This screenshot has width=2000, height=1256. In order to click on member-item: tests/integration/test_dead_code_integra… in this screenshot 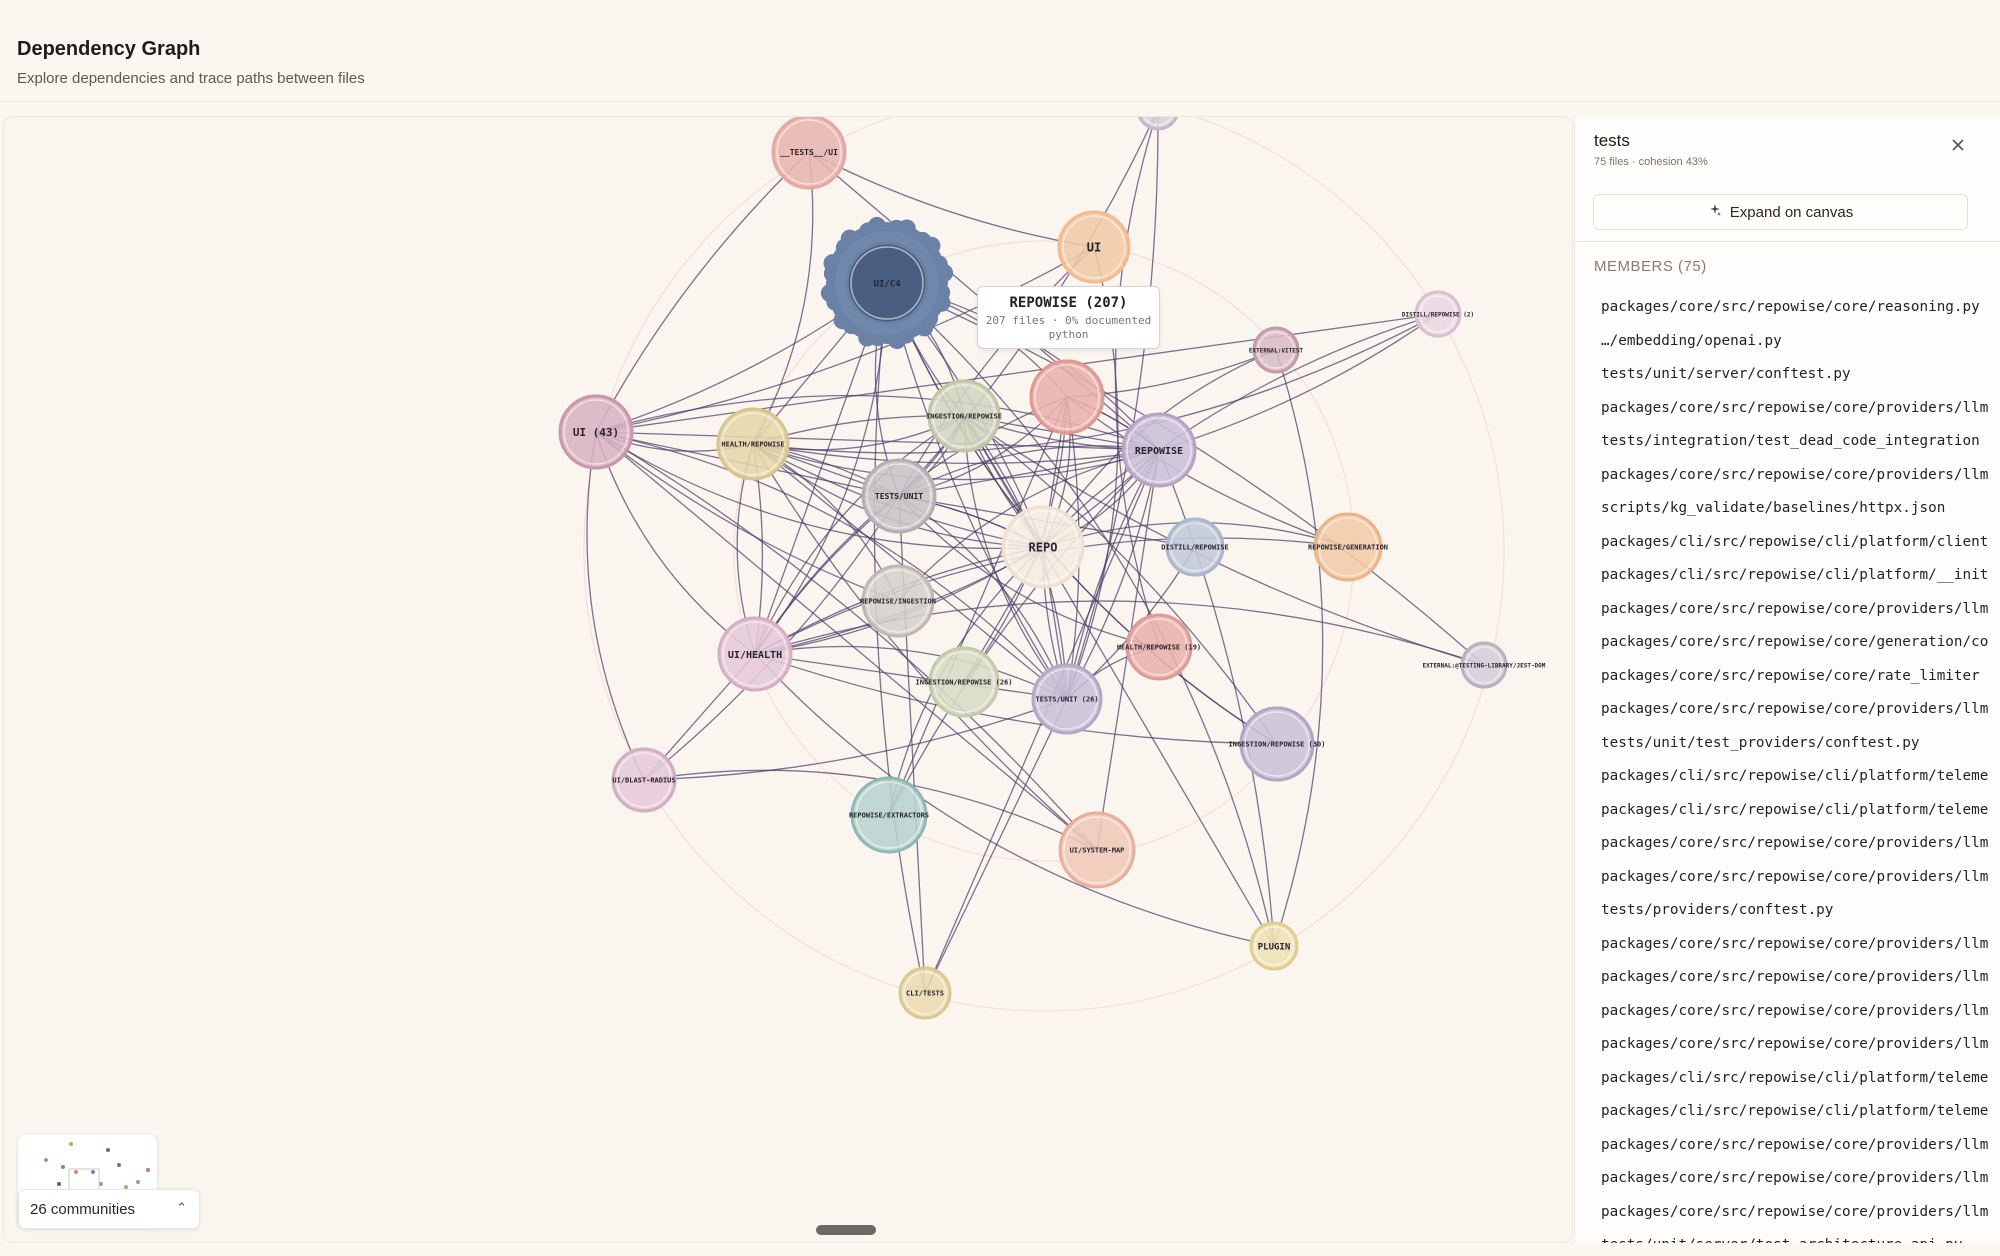, I will do `click(1800, 442)`.